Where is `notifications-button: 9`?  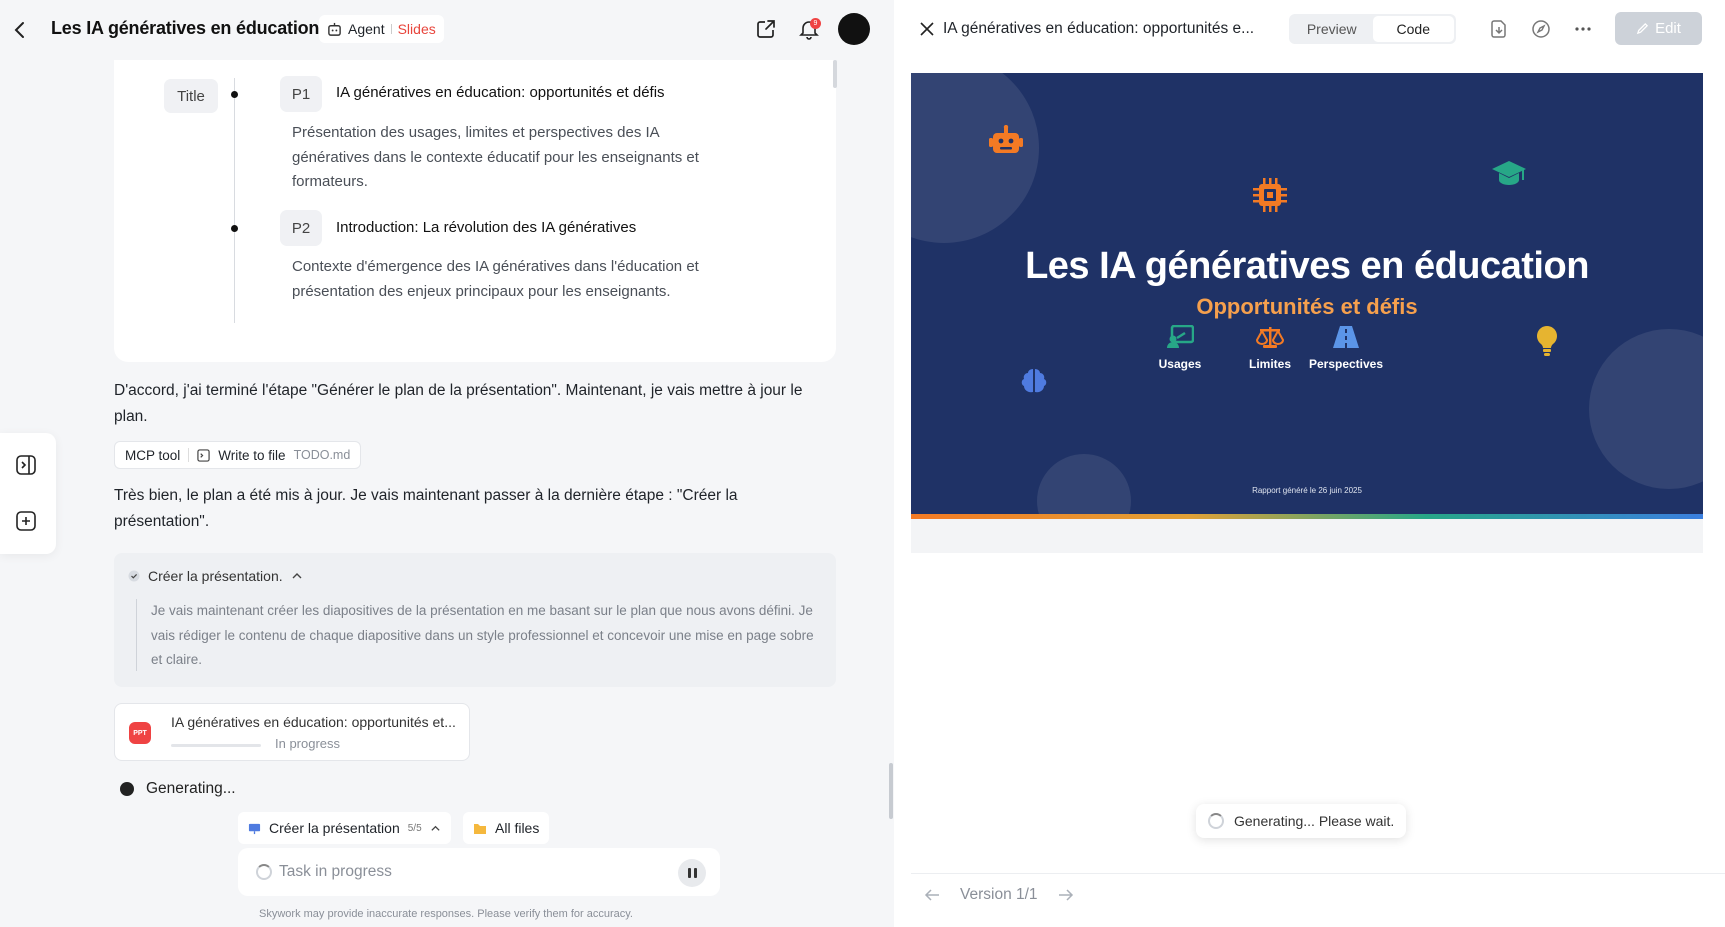 notifications-button: 9 is located at coordinates (809, 29).